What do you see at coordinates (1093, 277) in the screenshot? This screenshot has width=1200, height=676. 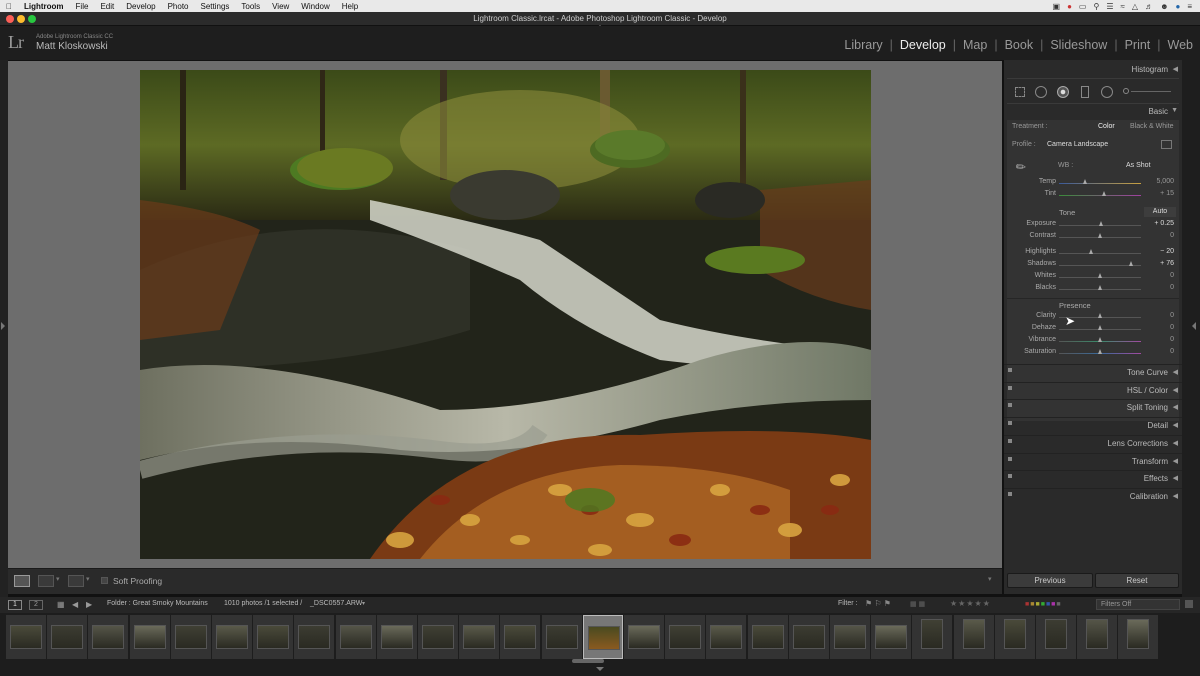 I see `slider-whites: Whites 0` at bounding box center [1093, 277].